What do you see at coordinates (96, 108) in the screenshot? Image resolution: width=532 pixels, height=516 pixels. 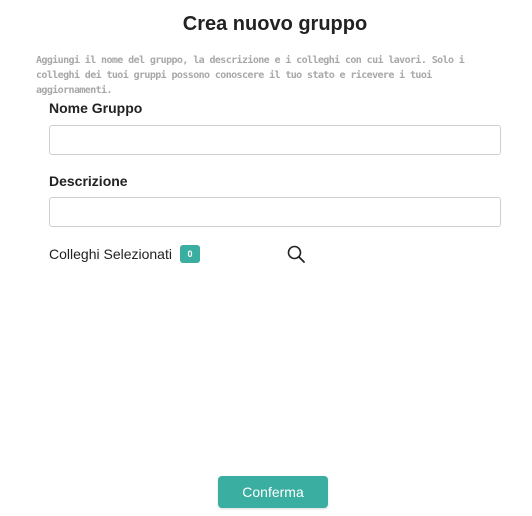 I see `group-name-label: Nome Gruppo` at bounding box center [96, 108].